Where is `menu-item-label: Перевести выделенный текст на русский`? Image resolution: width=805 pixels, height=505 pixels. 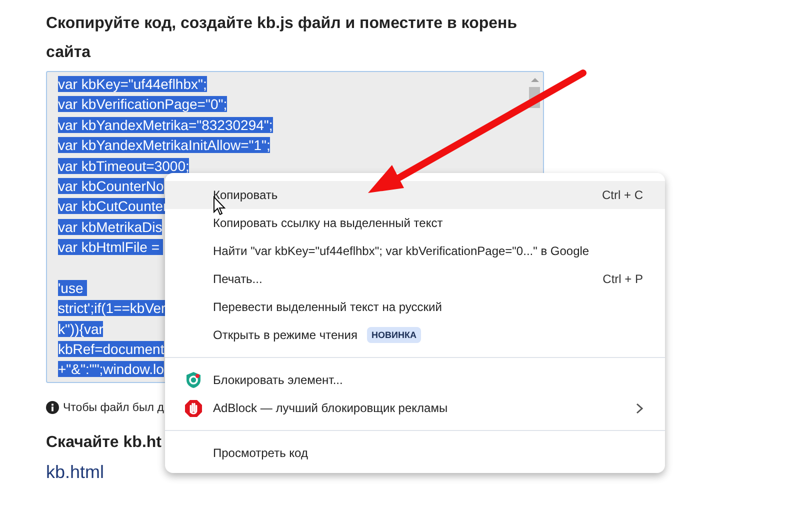 menu-item-label: Перевести выделенный текст на русский is located at coordinates (327, 307).